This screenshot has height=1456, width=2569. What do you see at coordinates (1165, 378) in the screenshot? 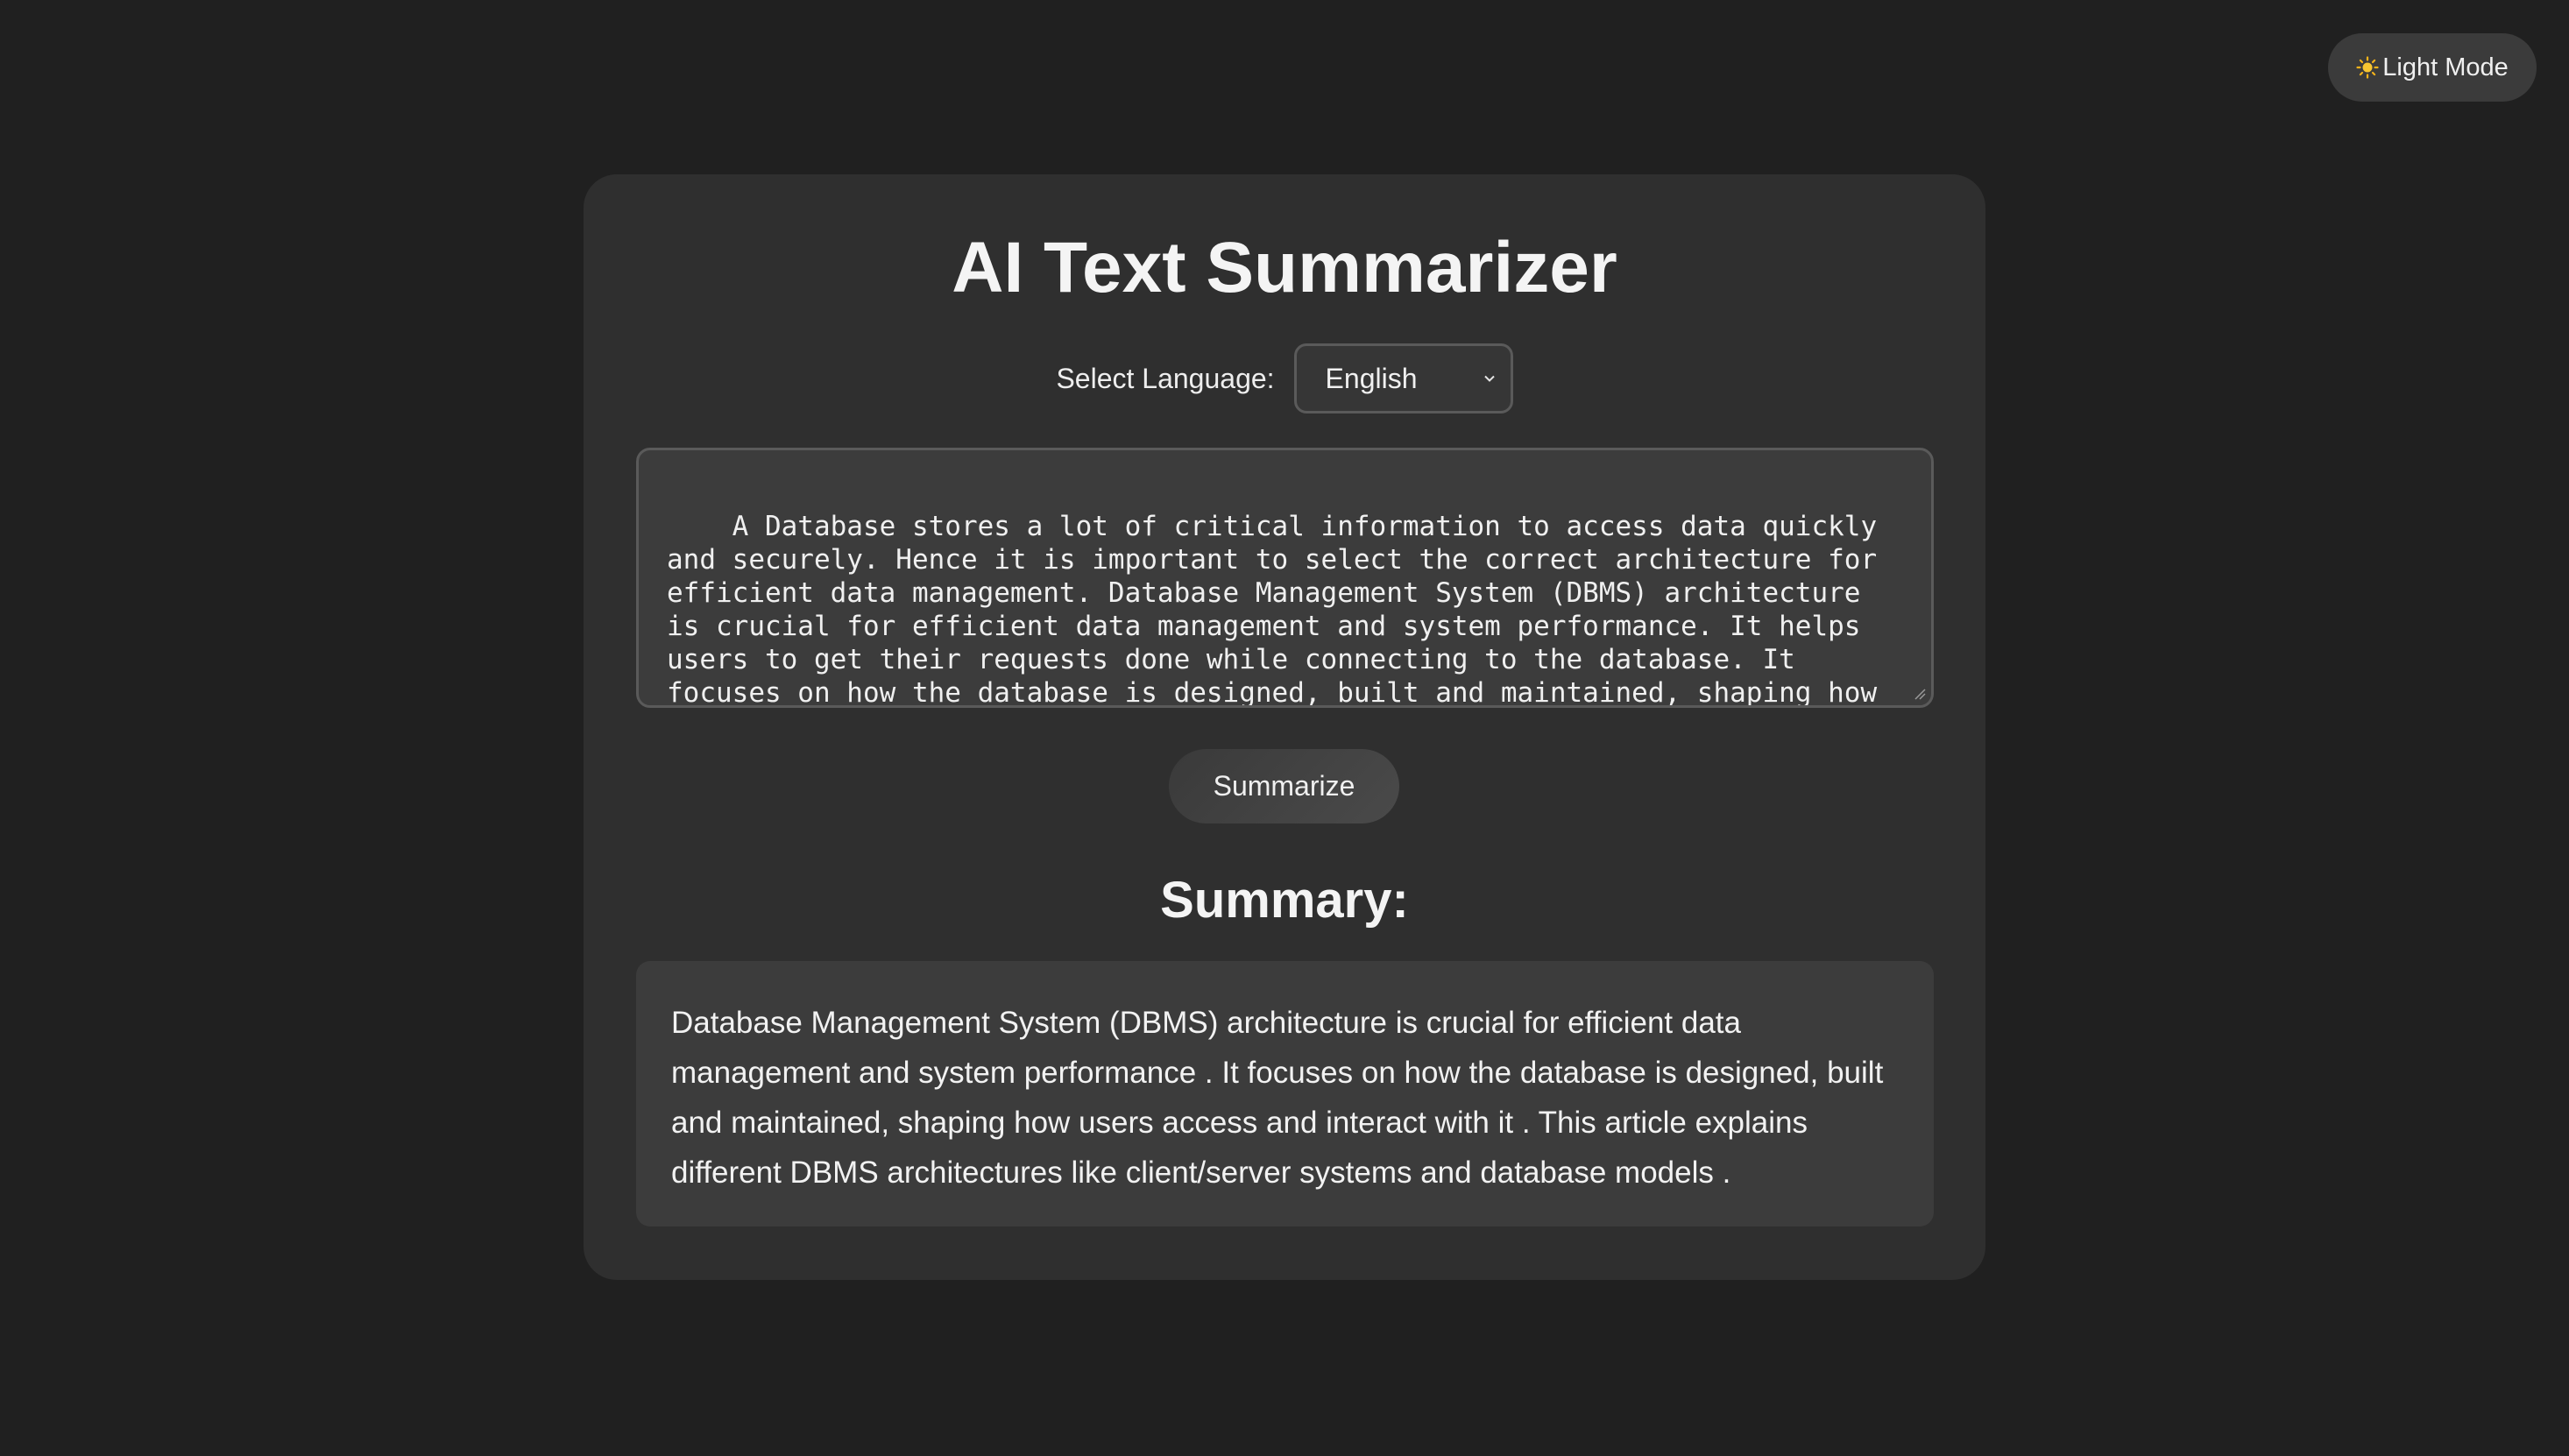
I see `language-label: Select Language:` at bounding box center [1165, 378].